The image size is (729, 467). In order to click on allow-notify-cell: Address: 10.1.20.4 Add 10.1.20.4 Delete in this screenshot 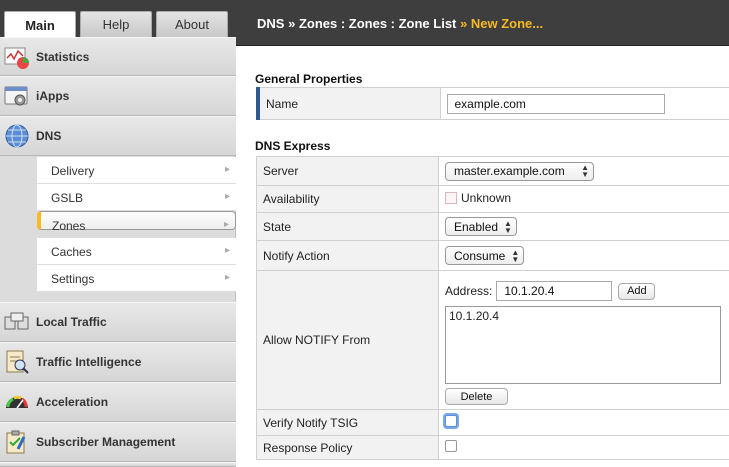, I will do `click(583, 340)`.